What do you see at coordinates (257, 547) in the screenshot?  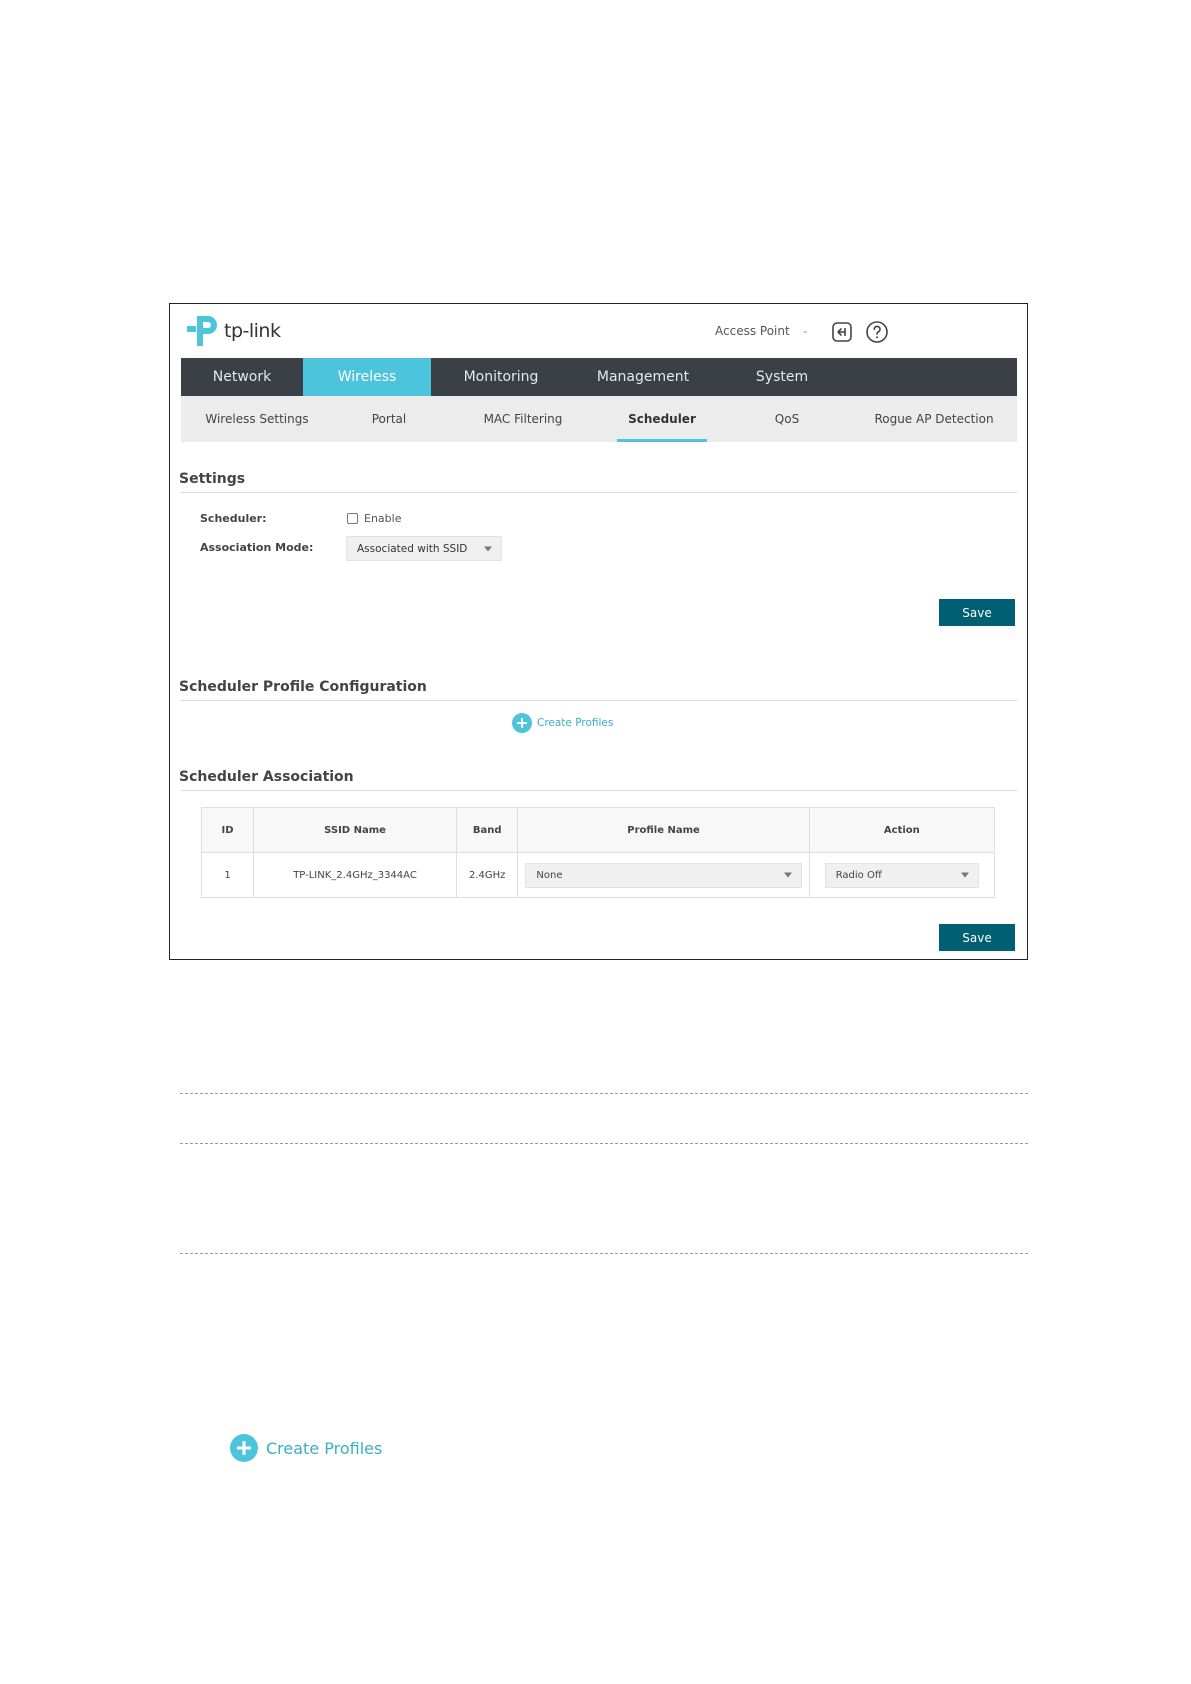 I see `association-mode-label: Association Mode:` at bounding box center [257, 547].